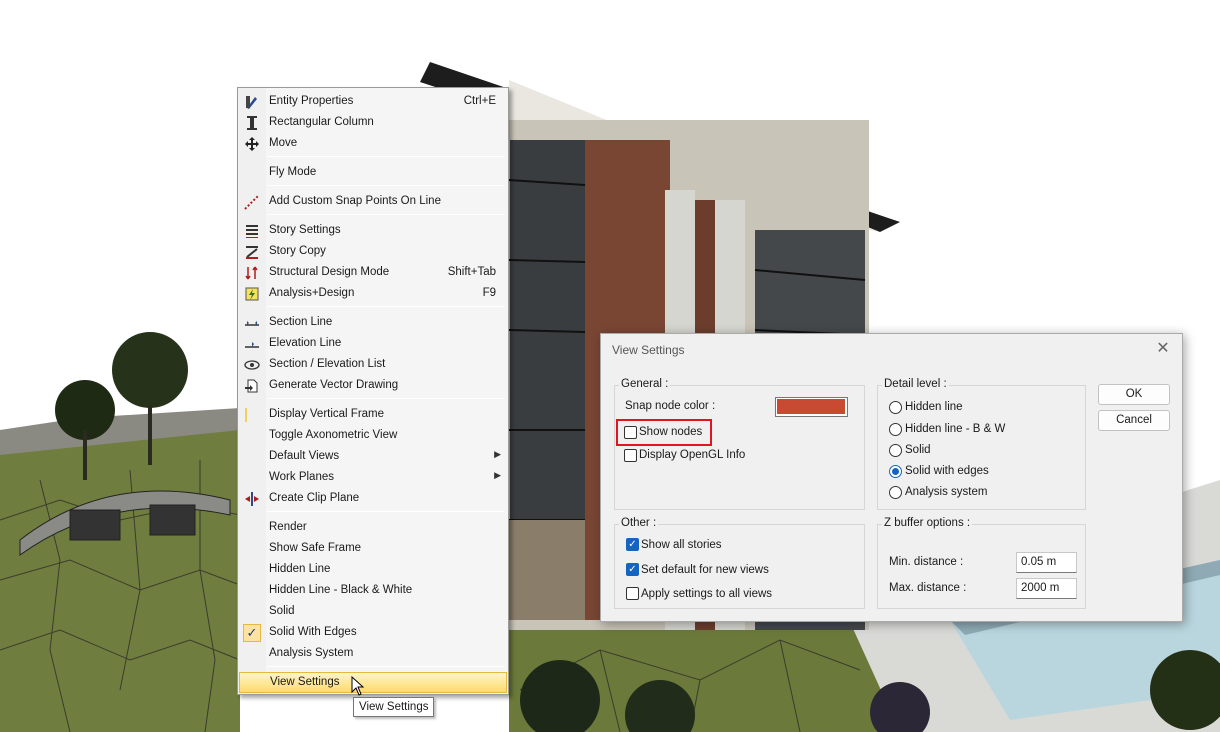  I want to click on story-copy-icon, so click(252, 251).